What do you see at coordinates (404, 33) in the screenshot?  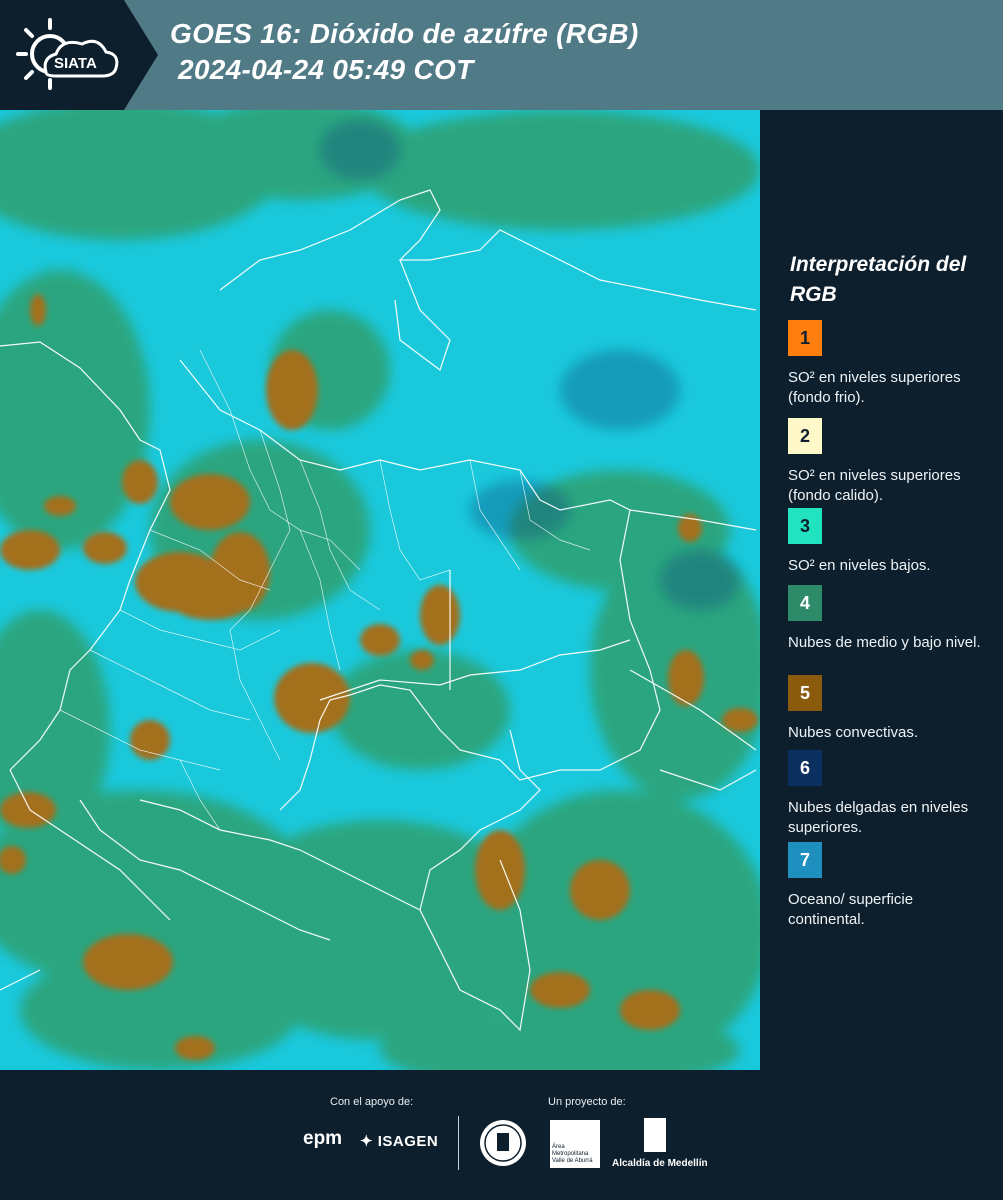 I see `title-line-product: GOES 16: Dióxido de azúfre (RGB)` at bounding box center [404, 33].